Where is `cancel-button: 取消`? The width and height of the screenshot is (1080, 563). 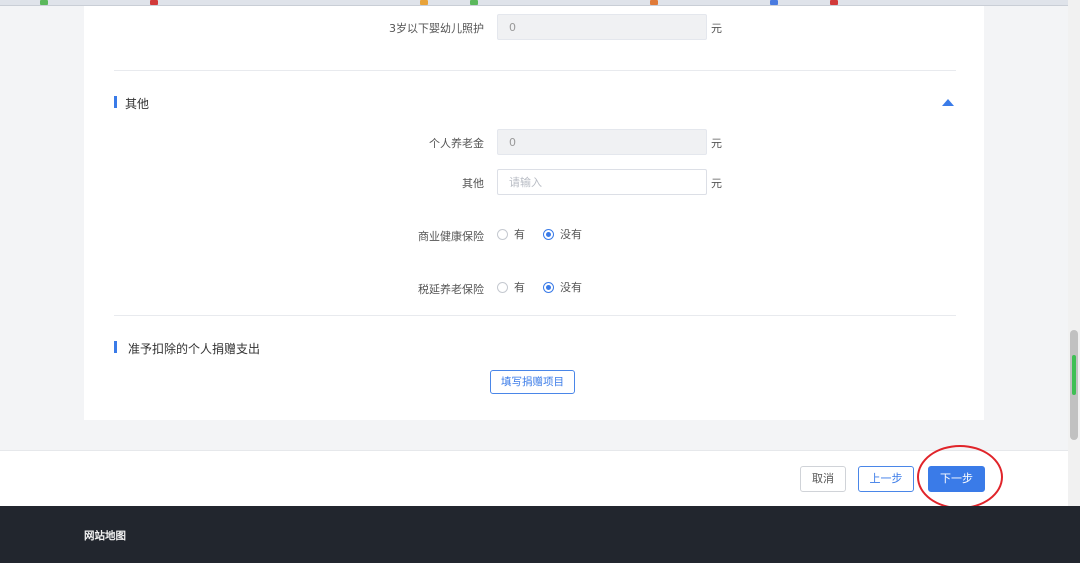 cancel-button: 取消 is located at coordinates (823, 479).